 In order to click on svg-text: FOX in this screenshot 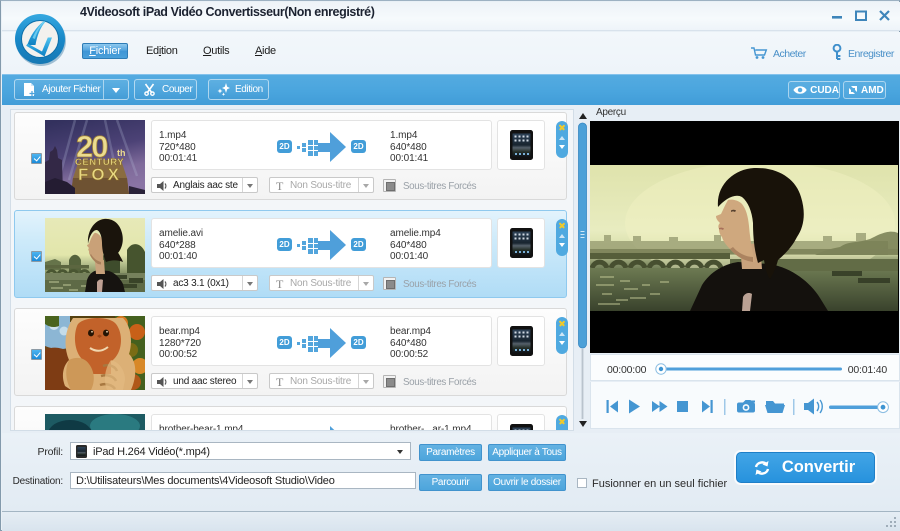, I will do `click(100, 174)`.